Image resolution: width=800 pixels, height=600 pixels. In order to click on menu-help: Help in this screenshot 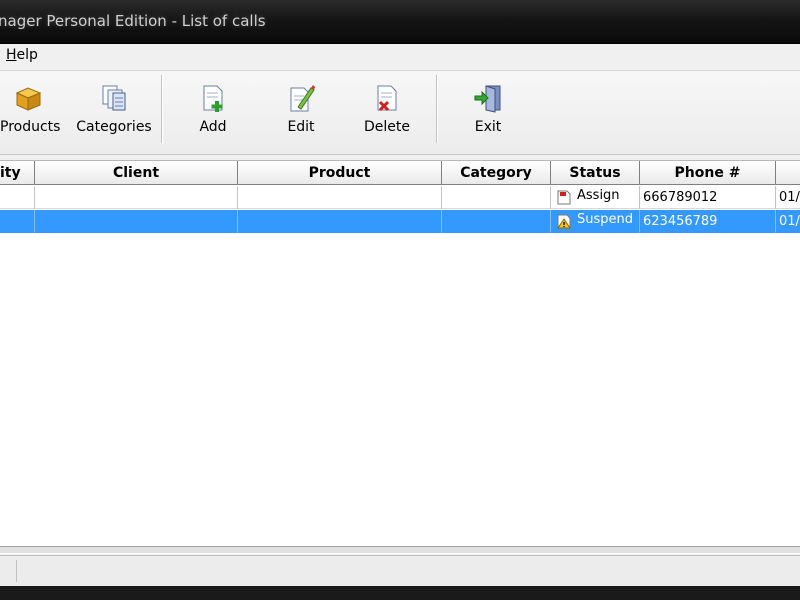, I will do `click(22, 55)`.